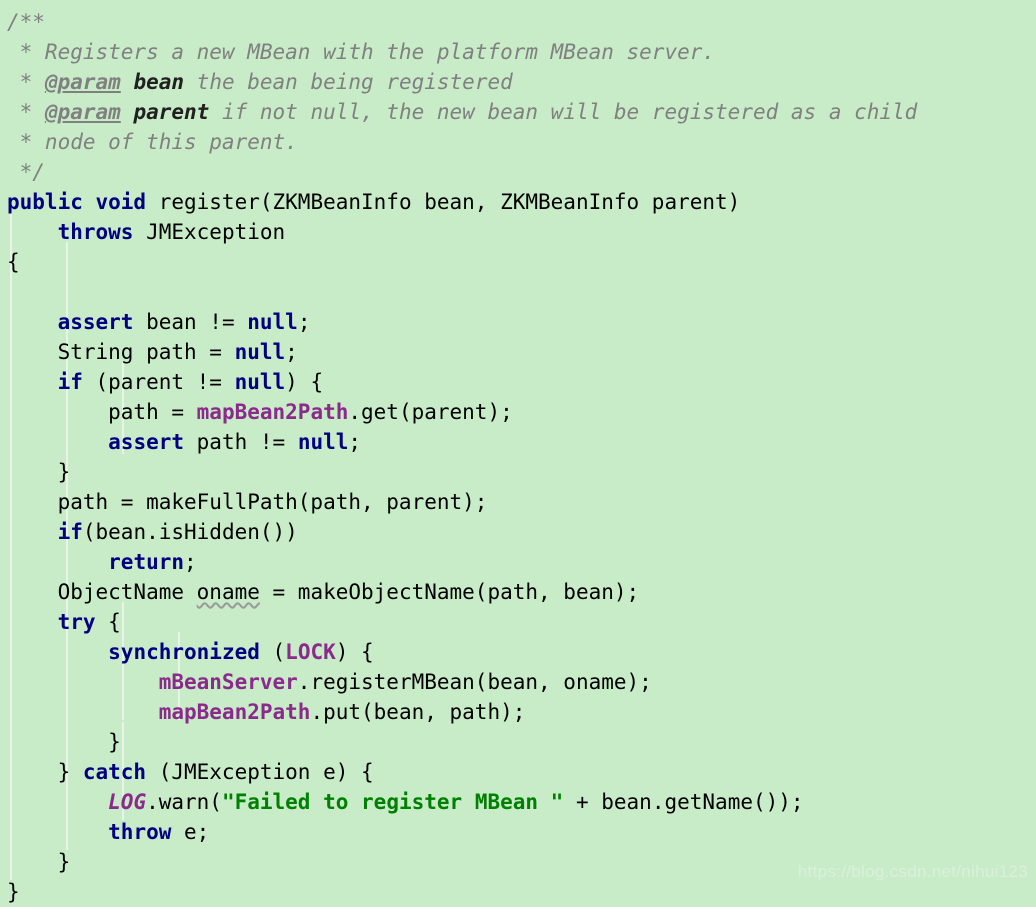  Describe the element at coordinates (521, 622) in the screenshot. I see `code-line: try {` at that location.